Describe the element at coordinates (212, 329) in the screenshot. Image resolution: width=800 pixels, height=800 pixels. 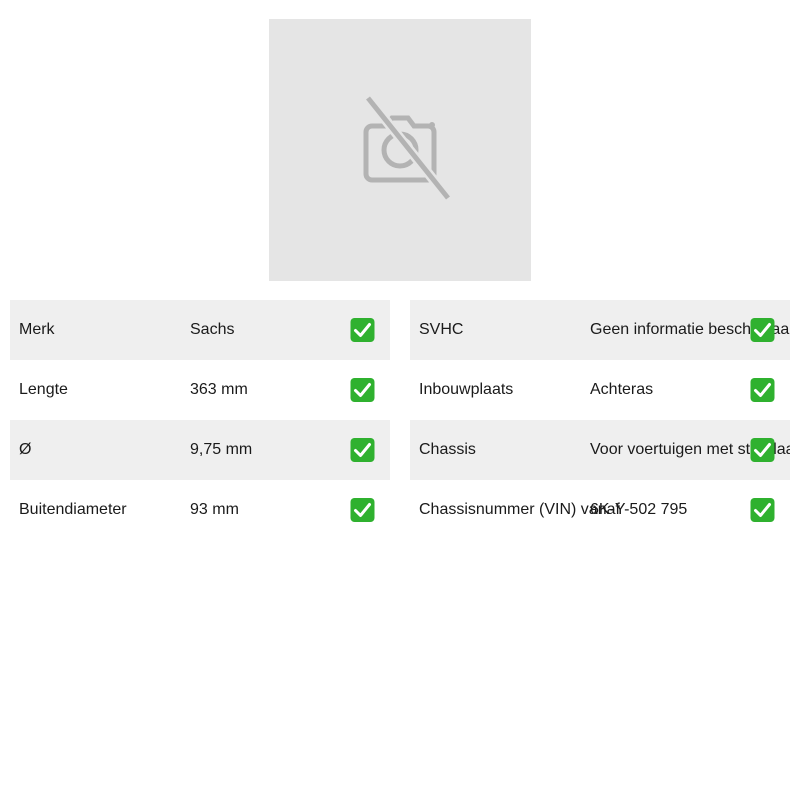
I see `spec-value: Sachs` at that location.